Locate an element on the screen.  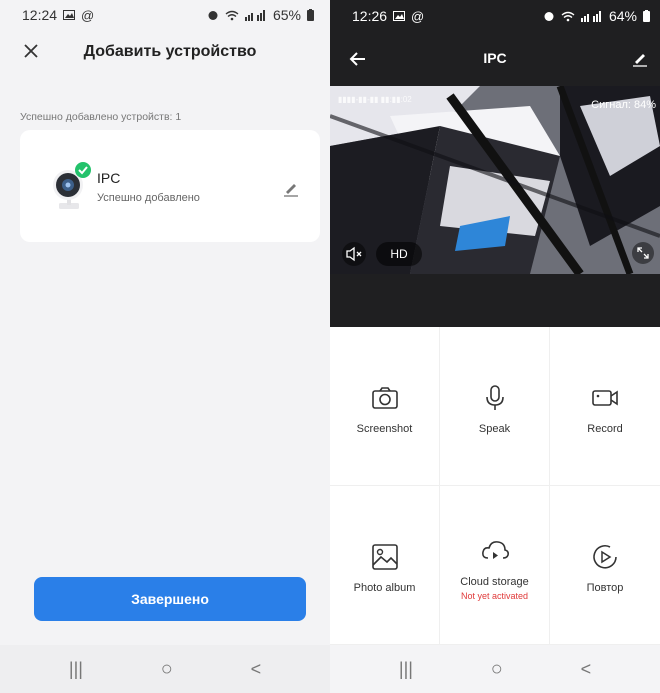
action-label: Record is located at coordinates (605, 429).